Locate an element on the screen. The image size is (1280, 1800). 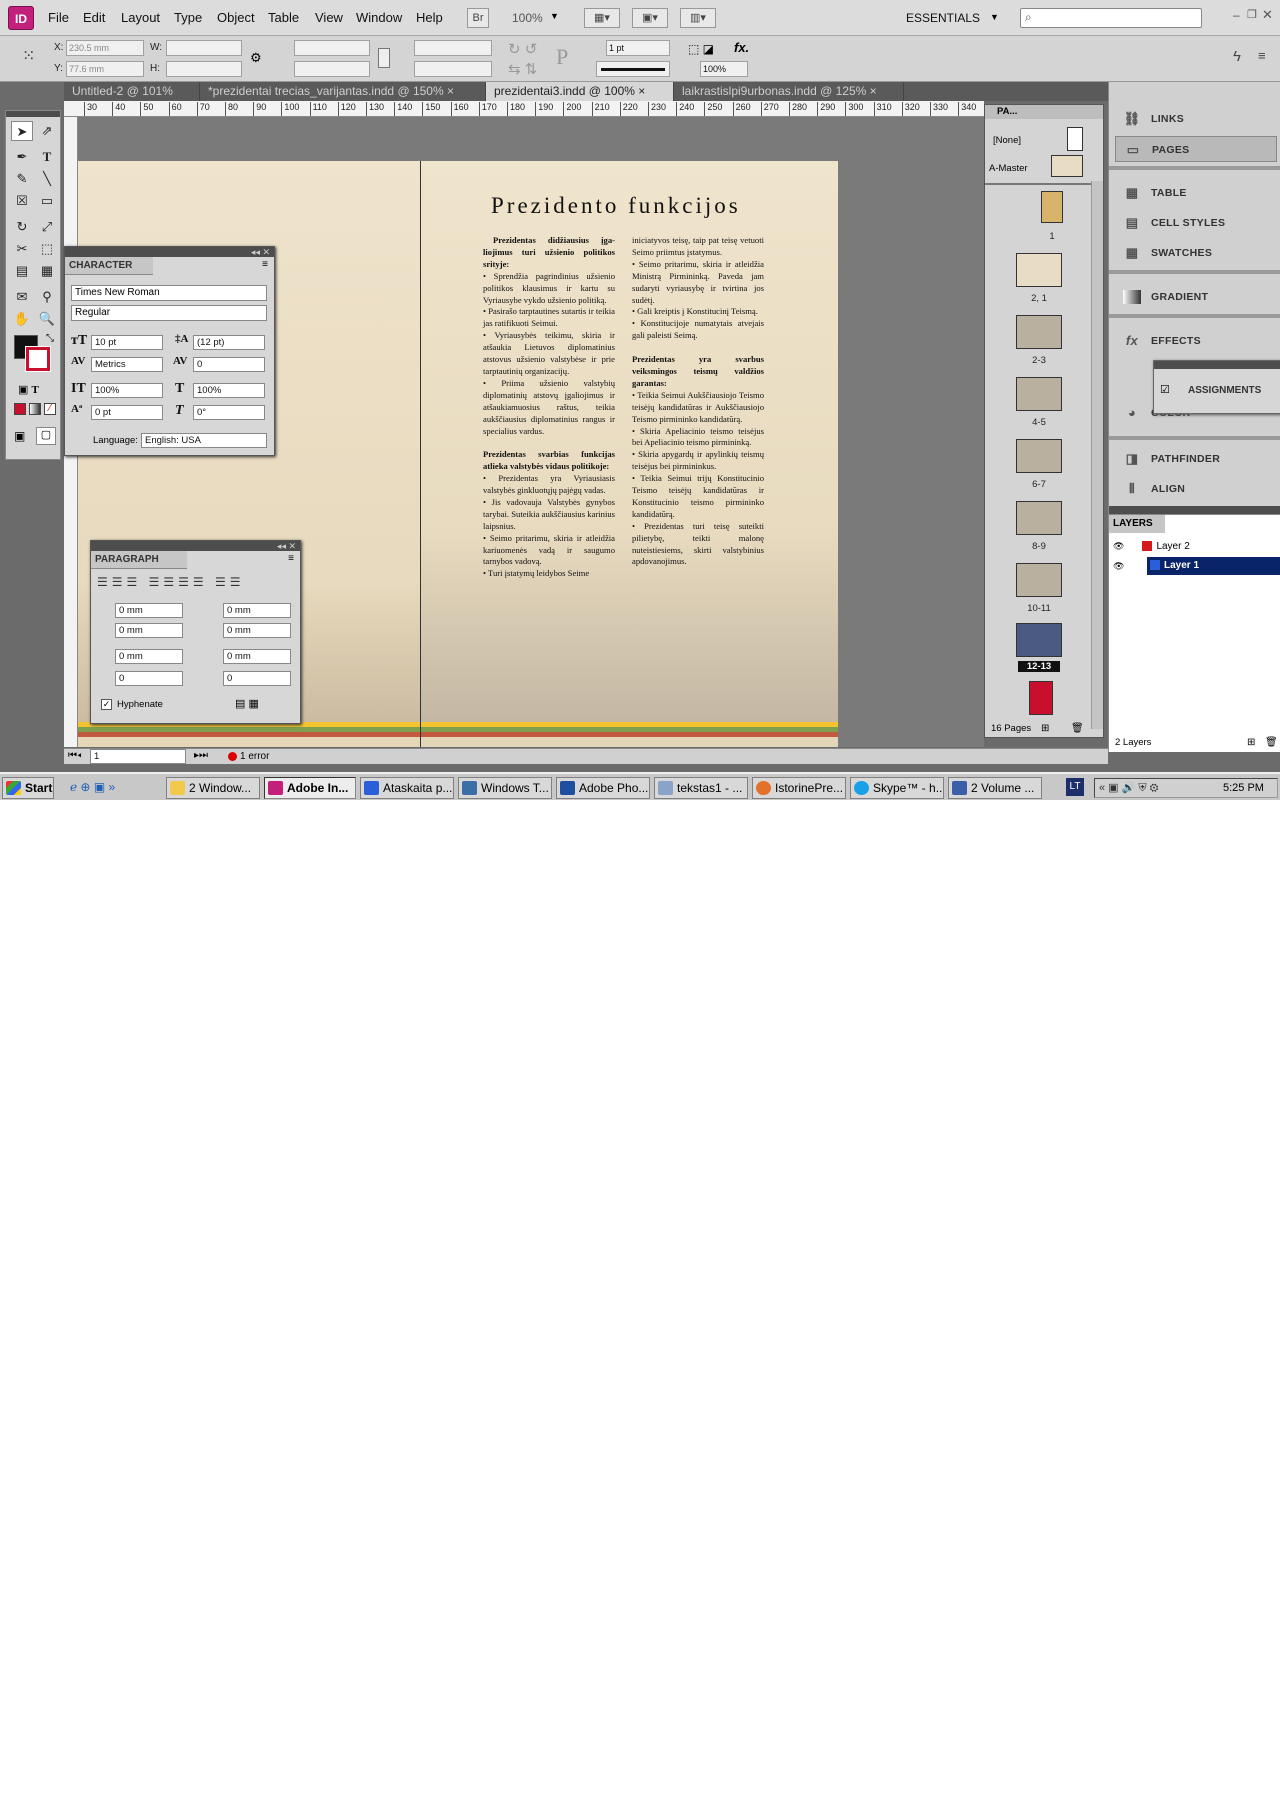
new-page-icon: ⊞ is located at coordinates (1045, 728).